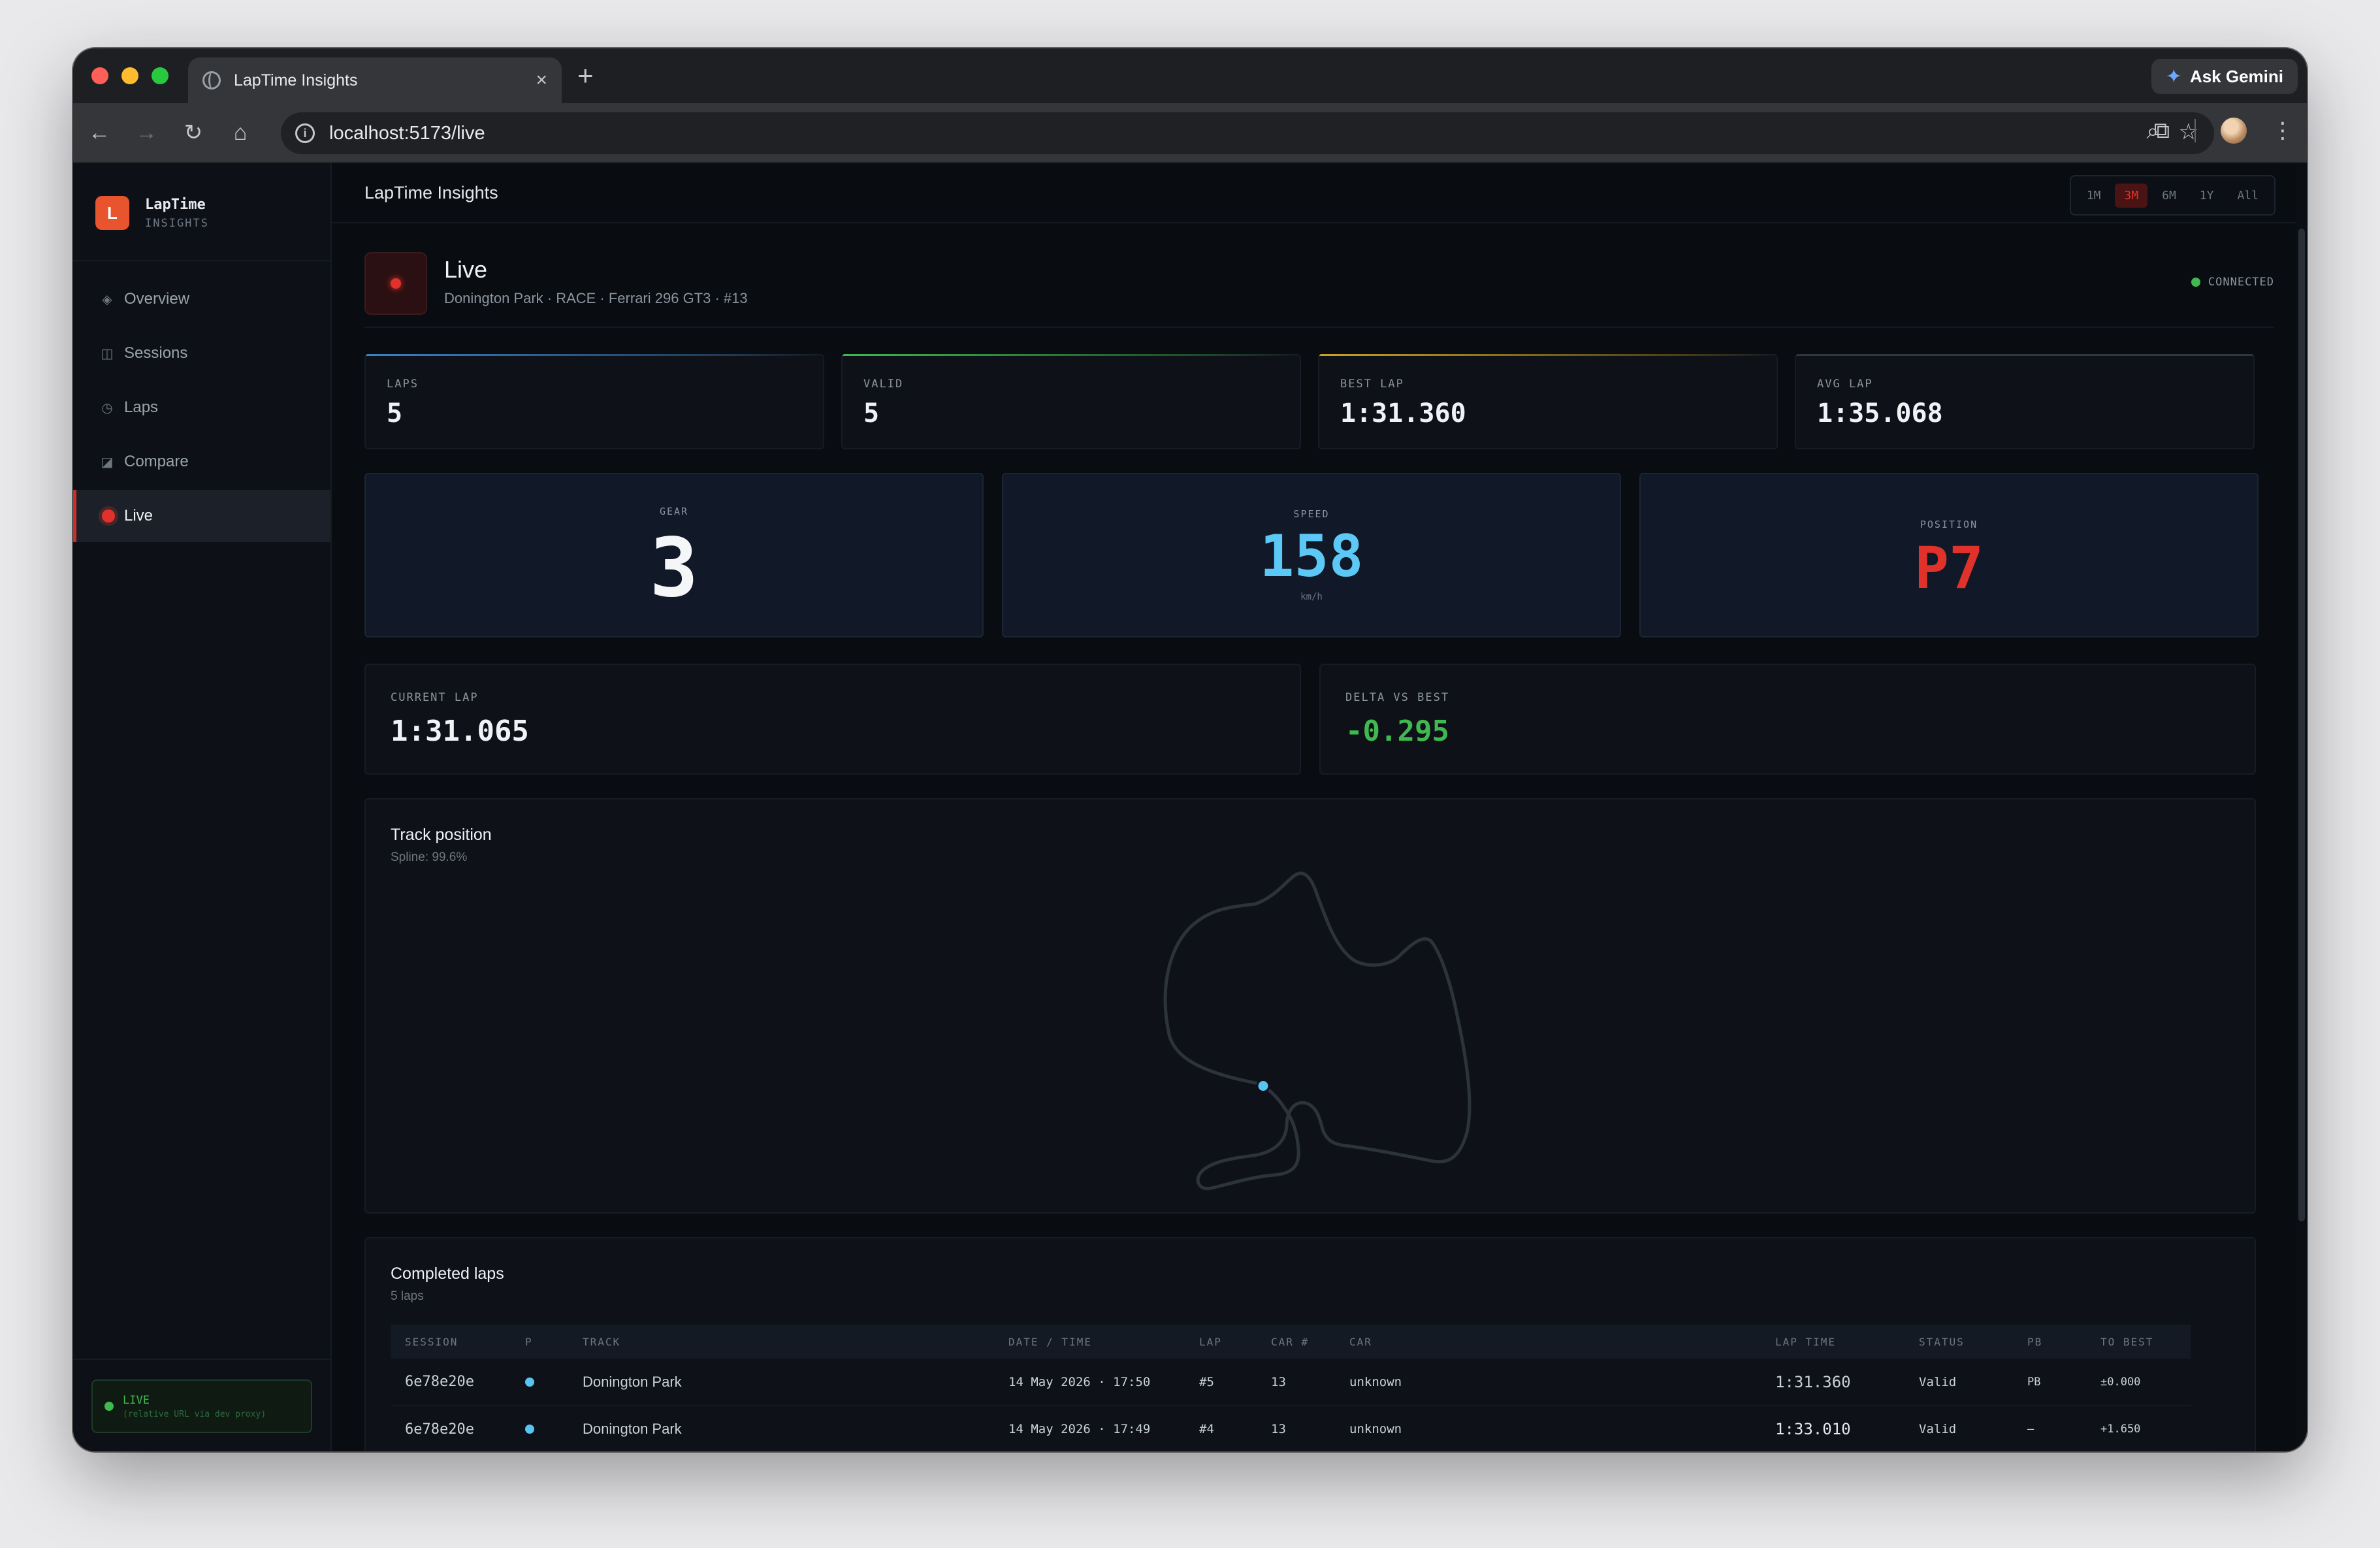 This screenshot has height=1548, width=2380. What do you see at coordinates (674, 512) in the screenshot?
I see `gear-label: GEAR` at bounding box center [674, 512].